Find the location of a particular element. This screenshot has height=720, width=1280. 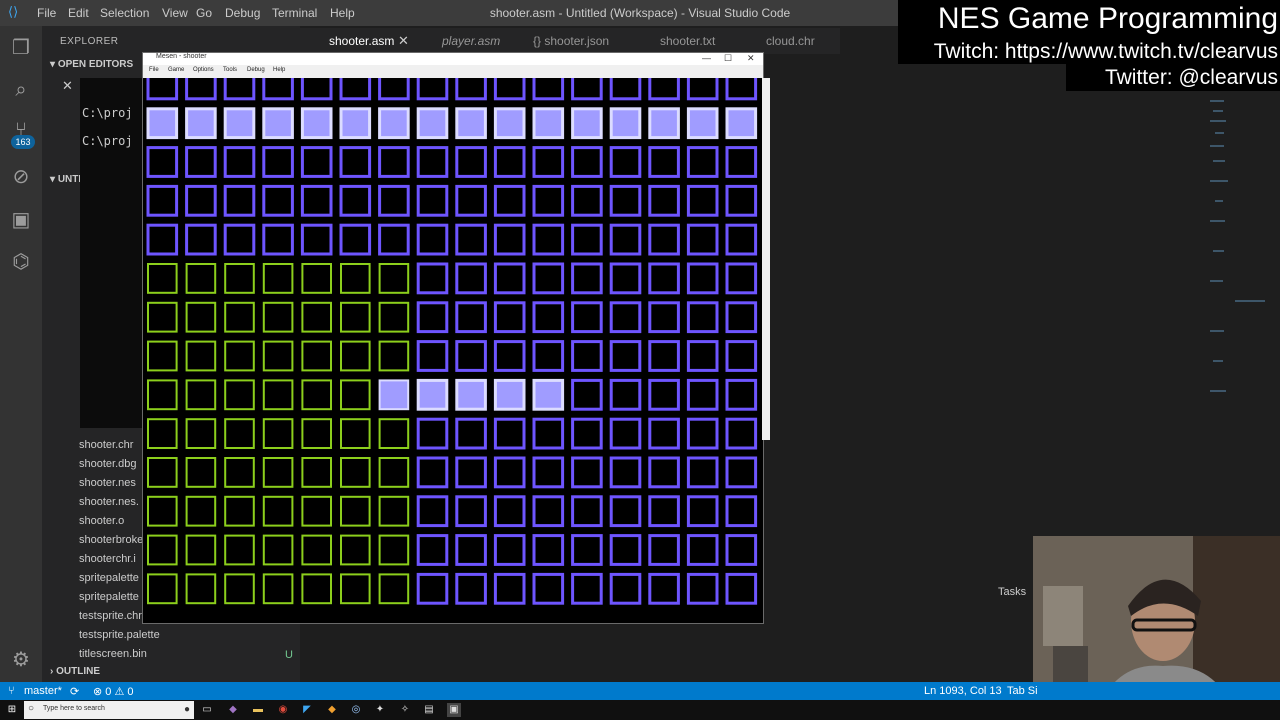

vscode-taskbar-icon: ◤ is located at coordinates (307, 710).